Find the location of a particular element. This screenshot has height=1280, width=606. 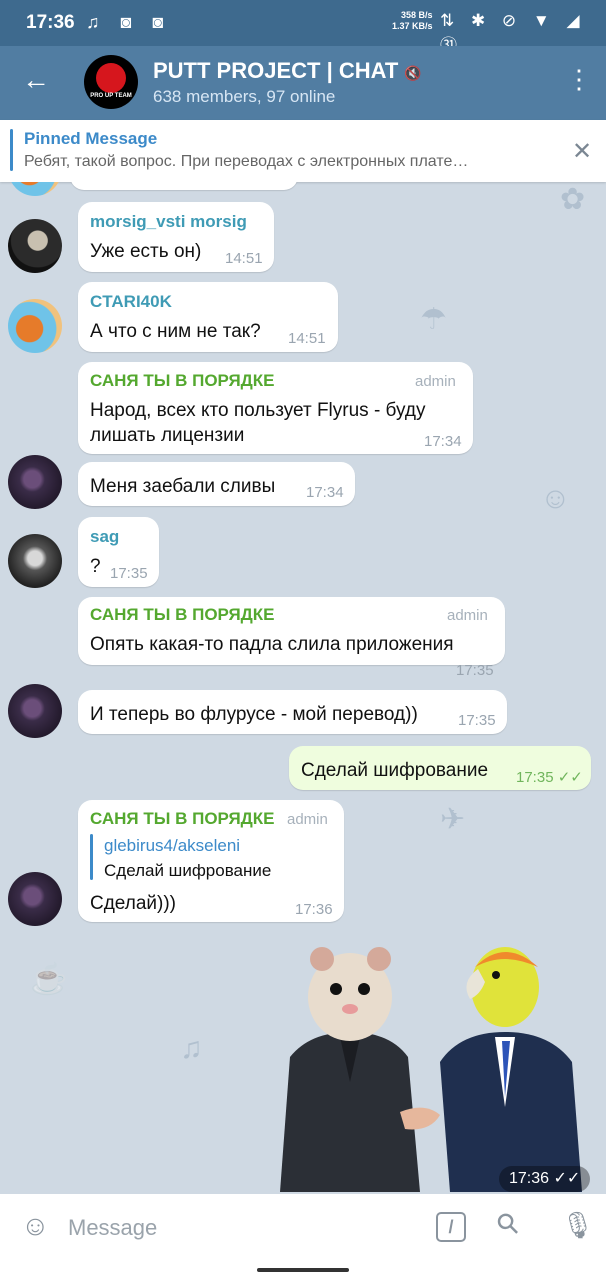

message-text: И теперь во флурусе - мой перевод)) is located at coordinates (254, 714).